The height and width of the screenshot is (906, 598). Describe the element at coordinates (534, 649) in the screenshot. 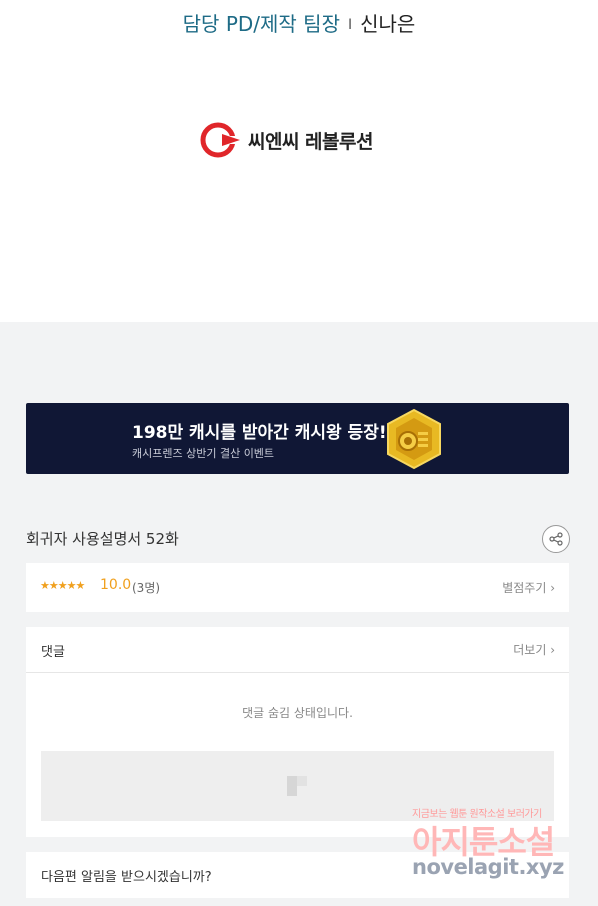

I see `comments-more-button: 더보기 ›` at that location.